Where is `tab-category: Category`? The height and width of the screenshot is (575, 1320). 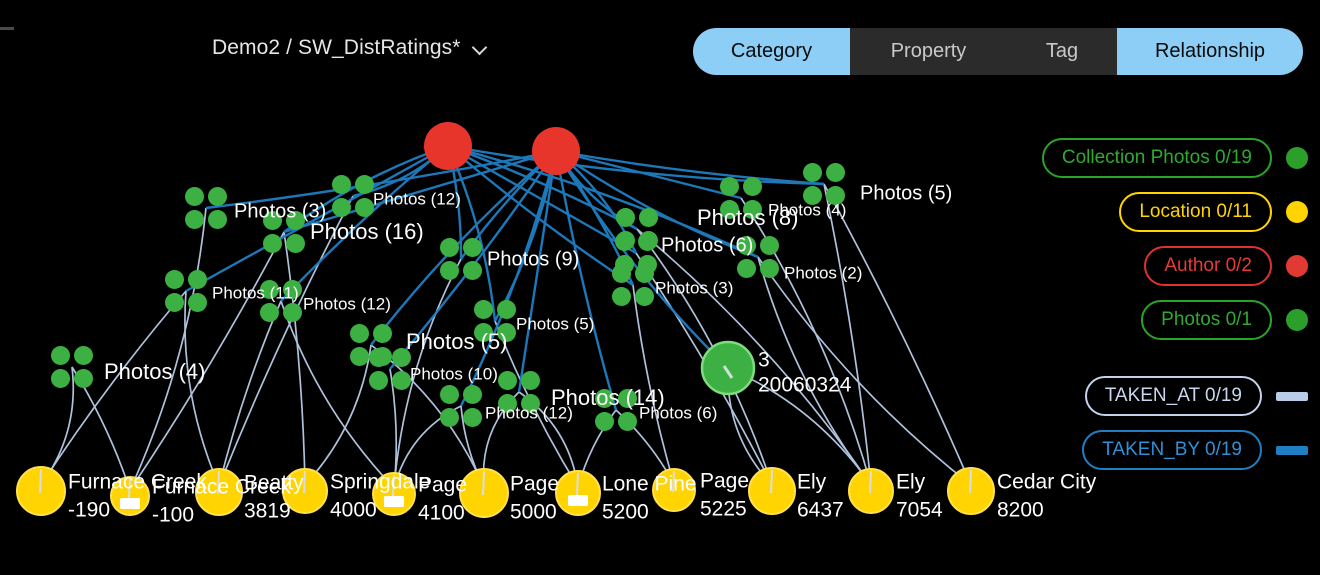
tab-category: Category is located at coordinates (771, 51).